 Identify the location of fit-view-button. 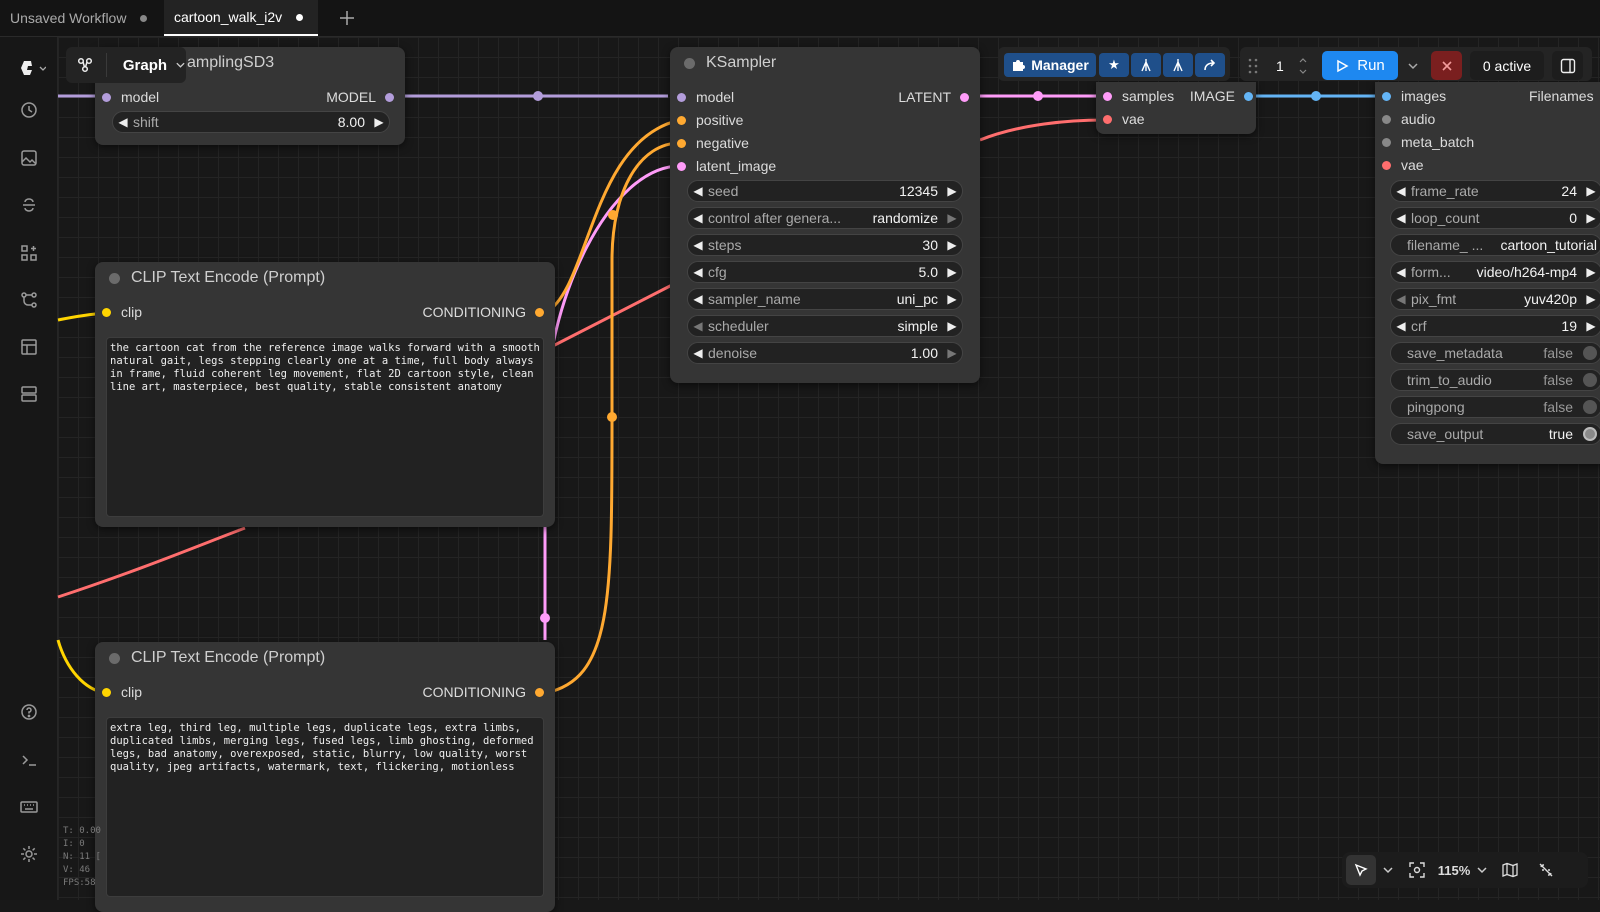
(1417, 870).